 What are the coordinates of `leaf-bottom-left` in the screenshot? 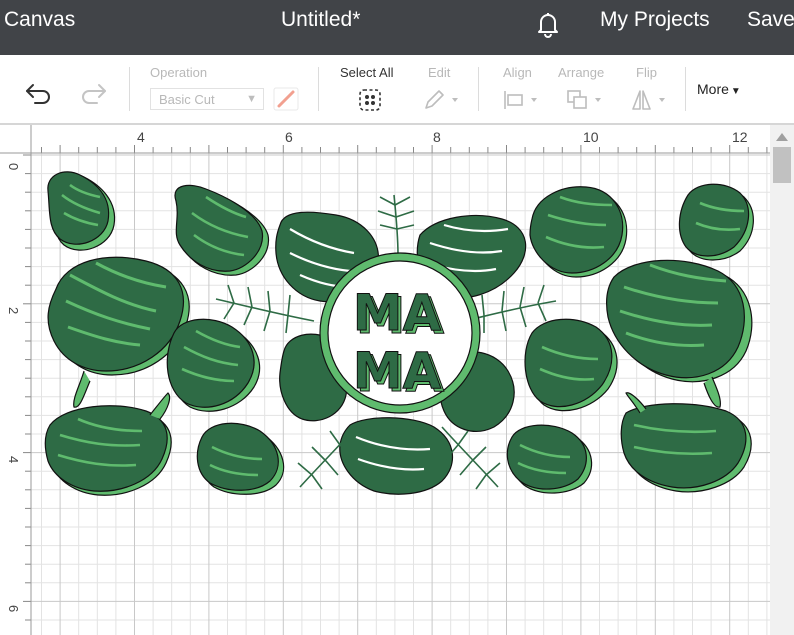 It's located at (108, 444).